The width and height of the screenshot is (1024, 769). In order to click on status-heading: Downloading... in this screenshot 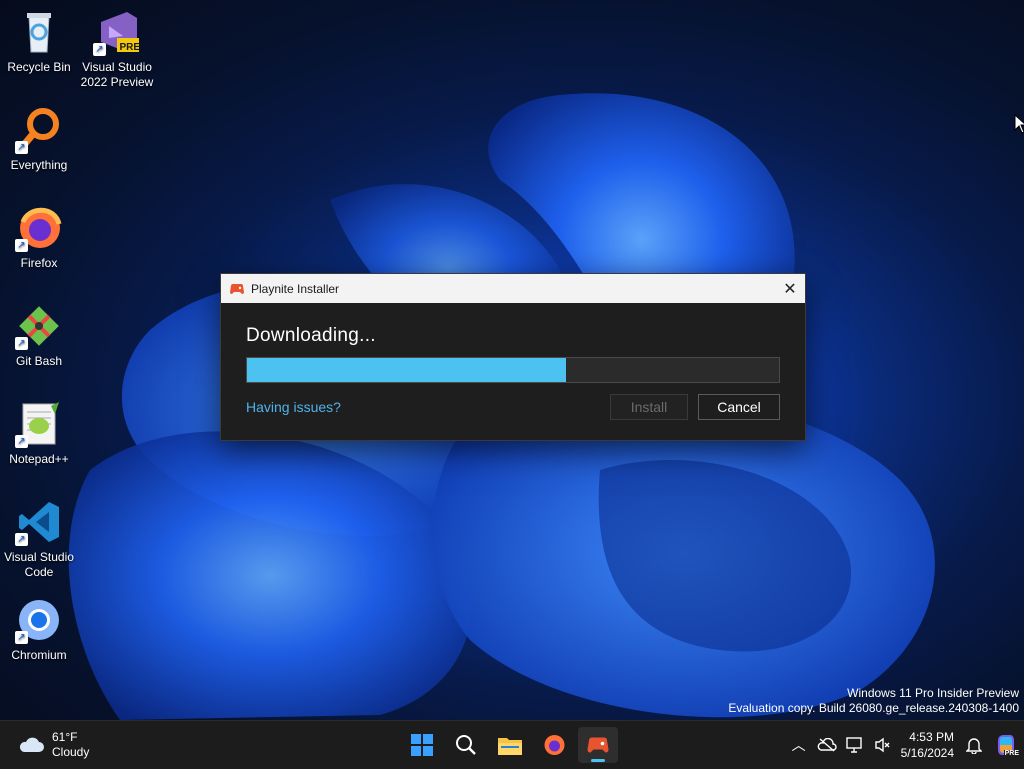, I will do `click(311, 335)`.